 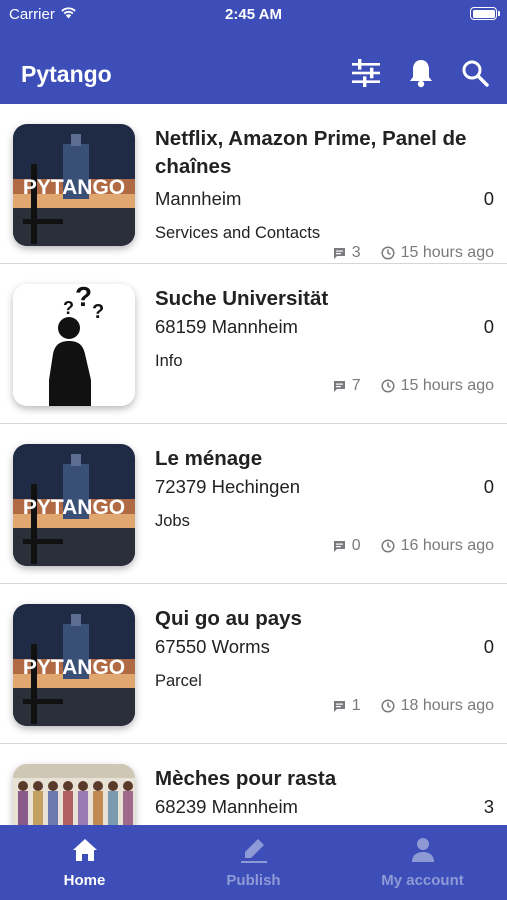 I want to click on tab-my-account-label: My account, so click(x=422, y=880).